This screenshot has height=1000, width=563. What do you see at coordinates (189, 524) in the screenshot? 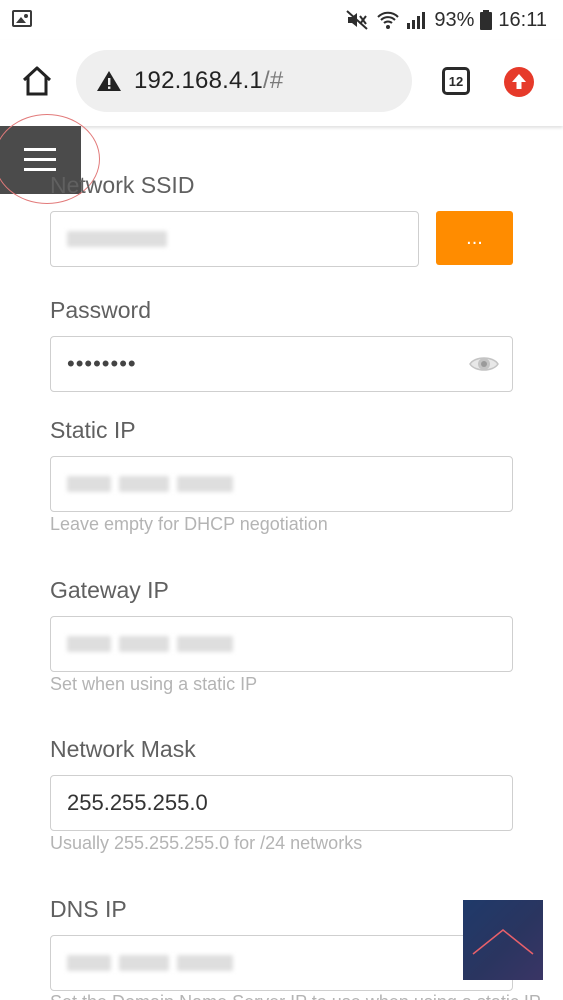
I see `static-ip-hint: Leave empty for DHCP negotiation` at bounding box center [189, 524].